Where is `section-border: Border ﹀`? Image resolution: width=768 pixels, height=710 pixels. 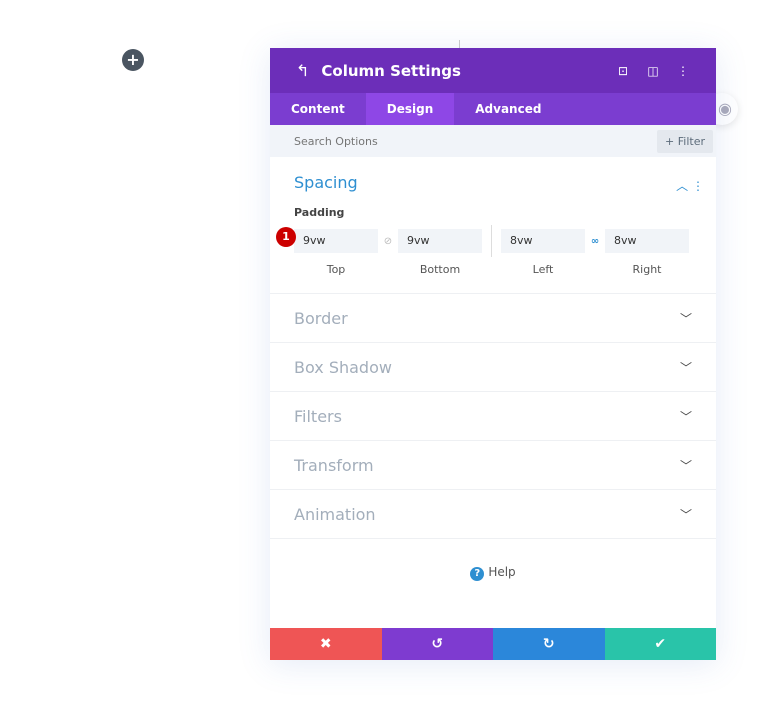 section-border: Border ﹀ is located at coordinates (493, 318).